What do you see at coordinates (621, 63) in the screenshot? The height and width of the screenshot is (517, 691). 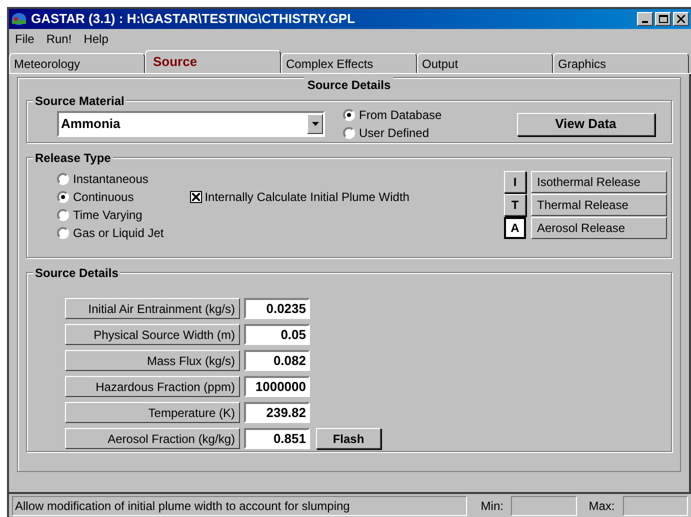 I see `tab: Graphics` at bounding box center [621, 63].